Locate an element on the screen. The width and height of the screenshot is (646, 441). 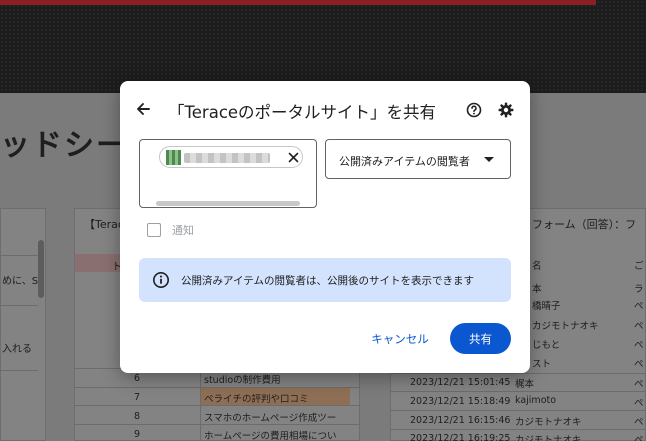
background-middle-row-text: studioの制作費用 is located at coordinates (242, 380).